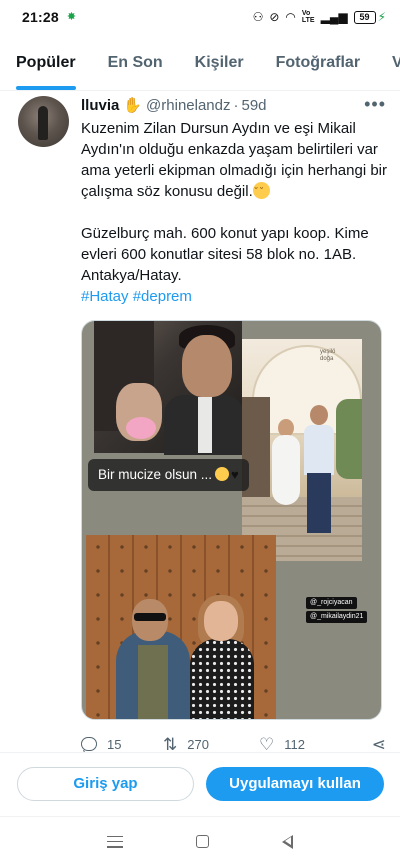 This screenshot has width=400, height=866. I want to click on system-nav-bar, so click(200, 841).